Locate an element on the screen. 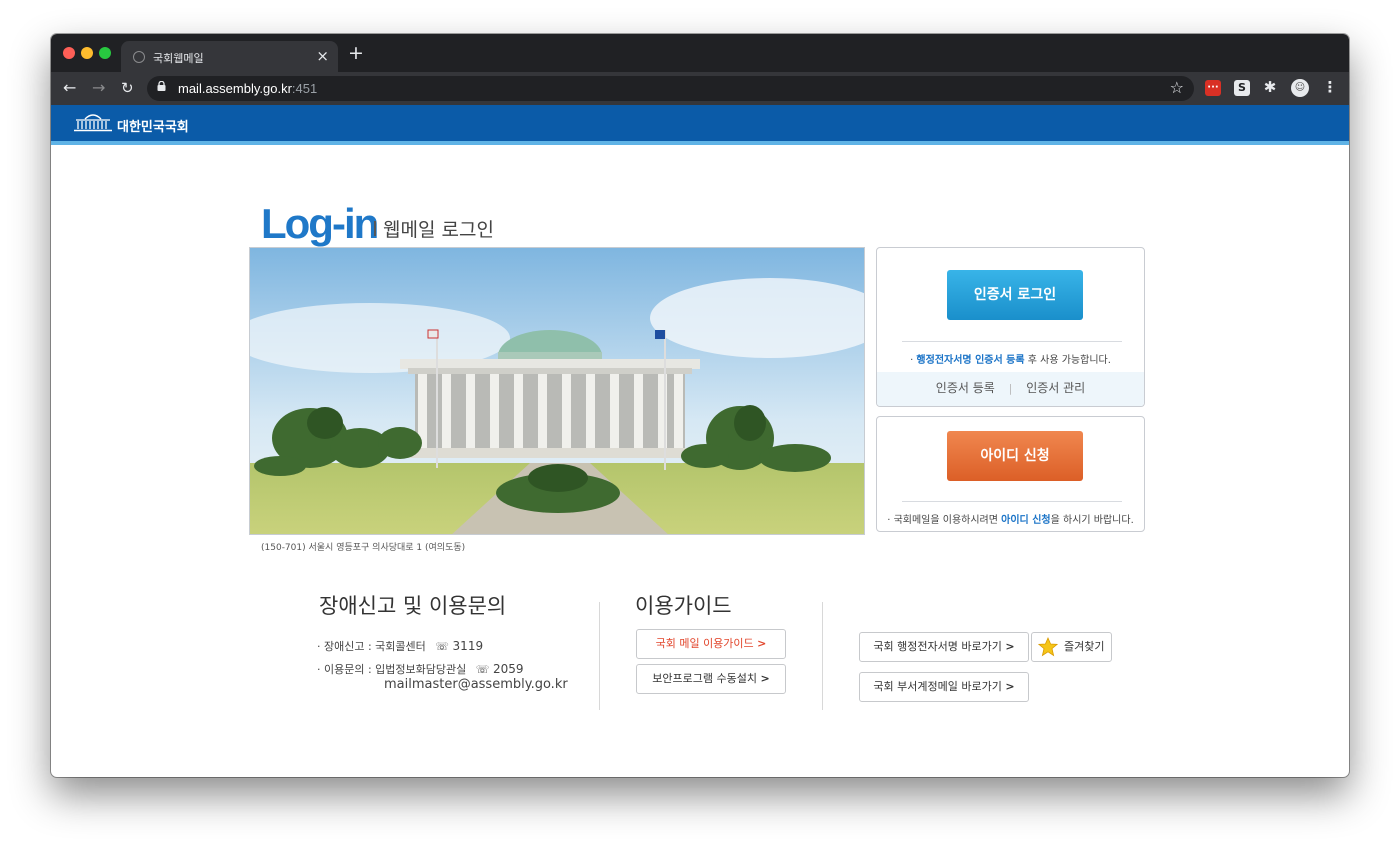 This screenshot has width=1400, height=844. security-install-label: 보안프로그램 수동설치 is located at coordinates (704, 678).